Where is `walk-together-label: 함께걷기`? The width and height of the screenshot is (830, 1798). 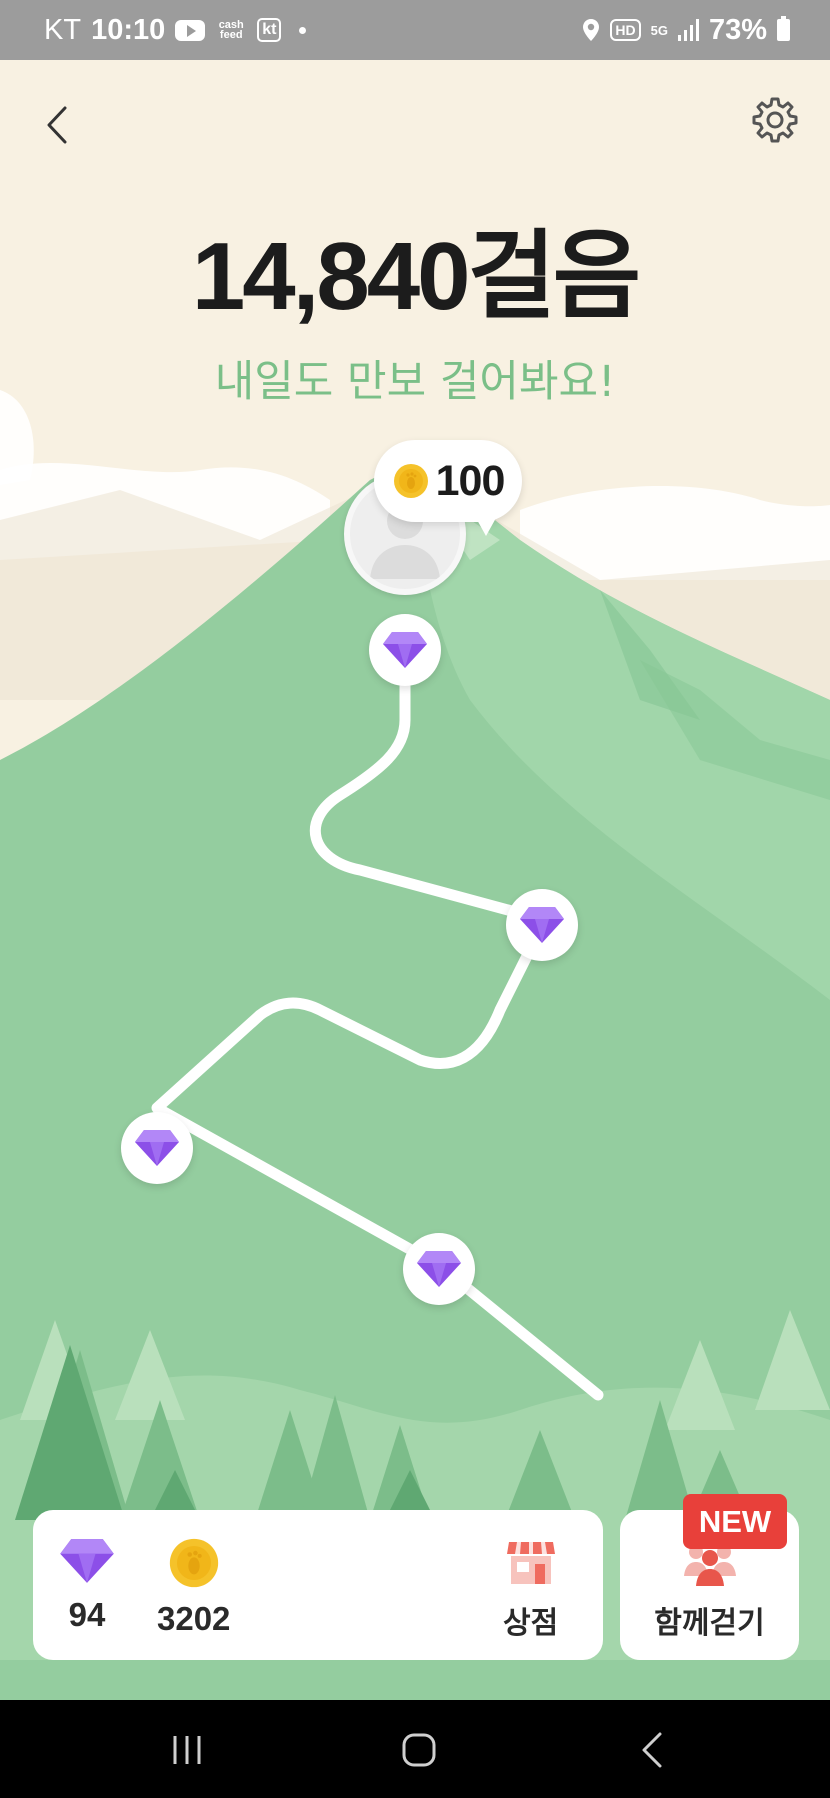 walk-together-label: 함께걷기 is located at coordinates (709, 1623).